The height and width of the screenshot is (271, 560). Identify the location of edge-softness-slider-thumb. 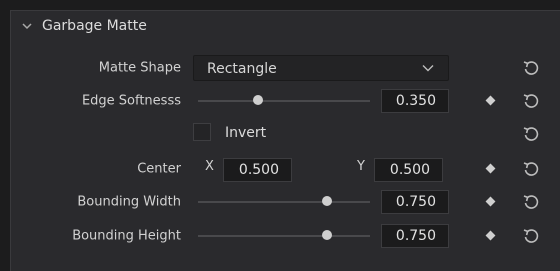
(258, 100).